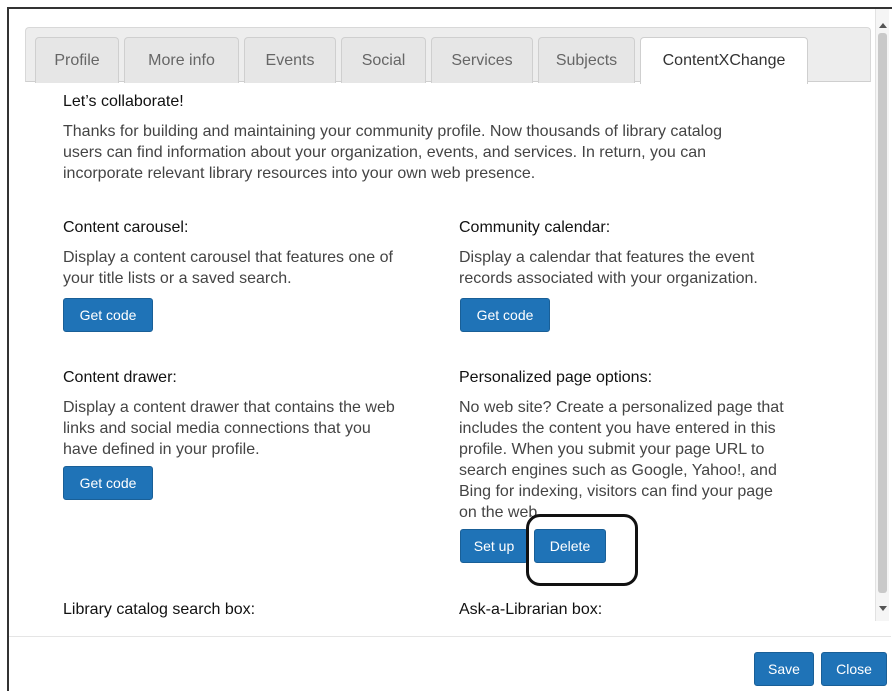 The image size is (892, 691). Describe the element at coordinates (77, 60) in the screenshot. I see `tab-profile: Profile` at that location.